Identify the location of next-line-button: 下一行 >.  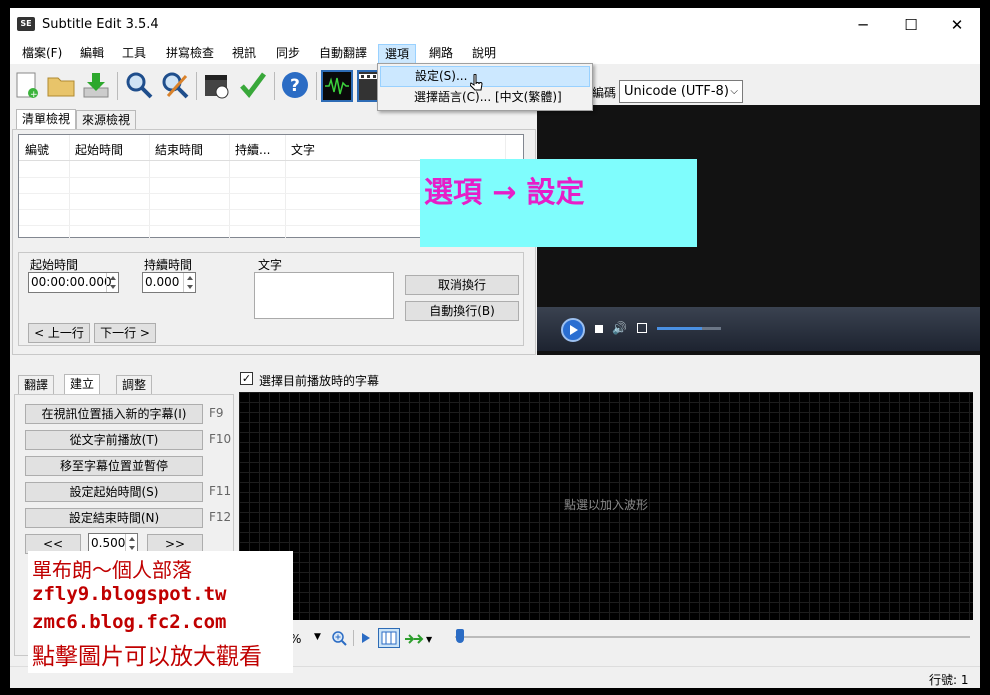
(125, 333).